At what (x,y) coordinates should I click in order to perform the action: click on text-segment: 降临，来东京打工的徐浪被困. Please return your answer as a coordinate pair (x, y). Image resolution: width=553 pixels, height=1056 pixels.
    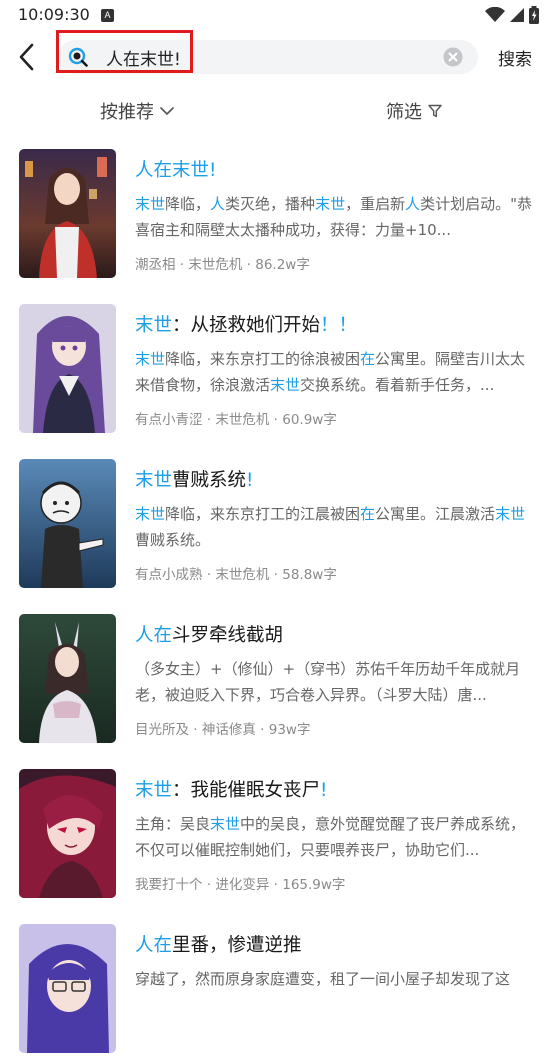
    Looking at the image, I should click on (263, 359).